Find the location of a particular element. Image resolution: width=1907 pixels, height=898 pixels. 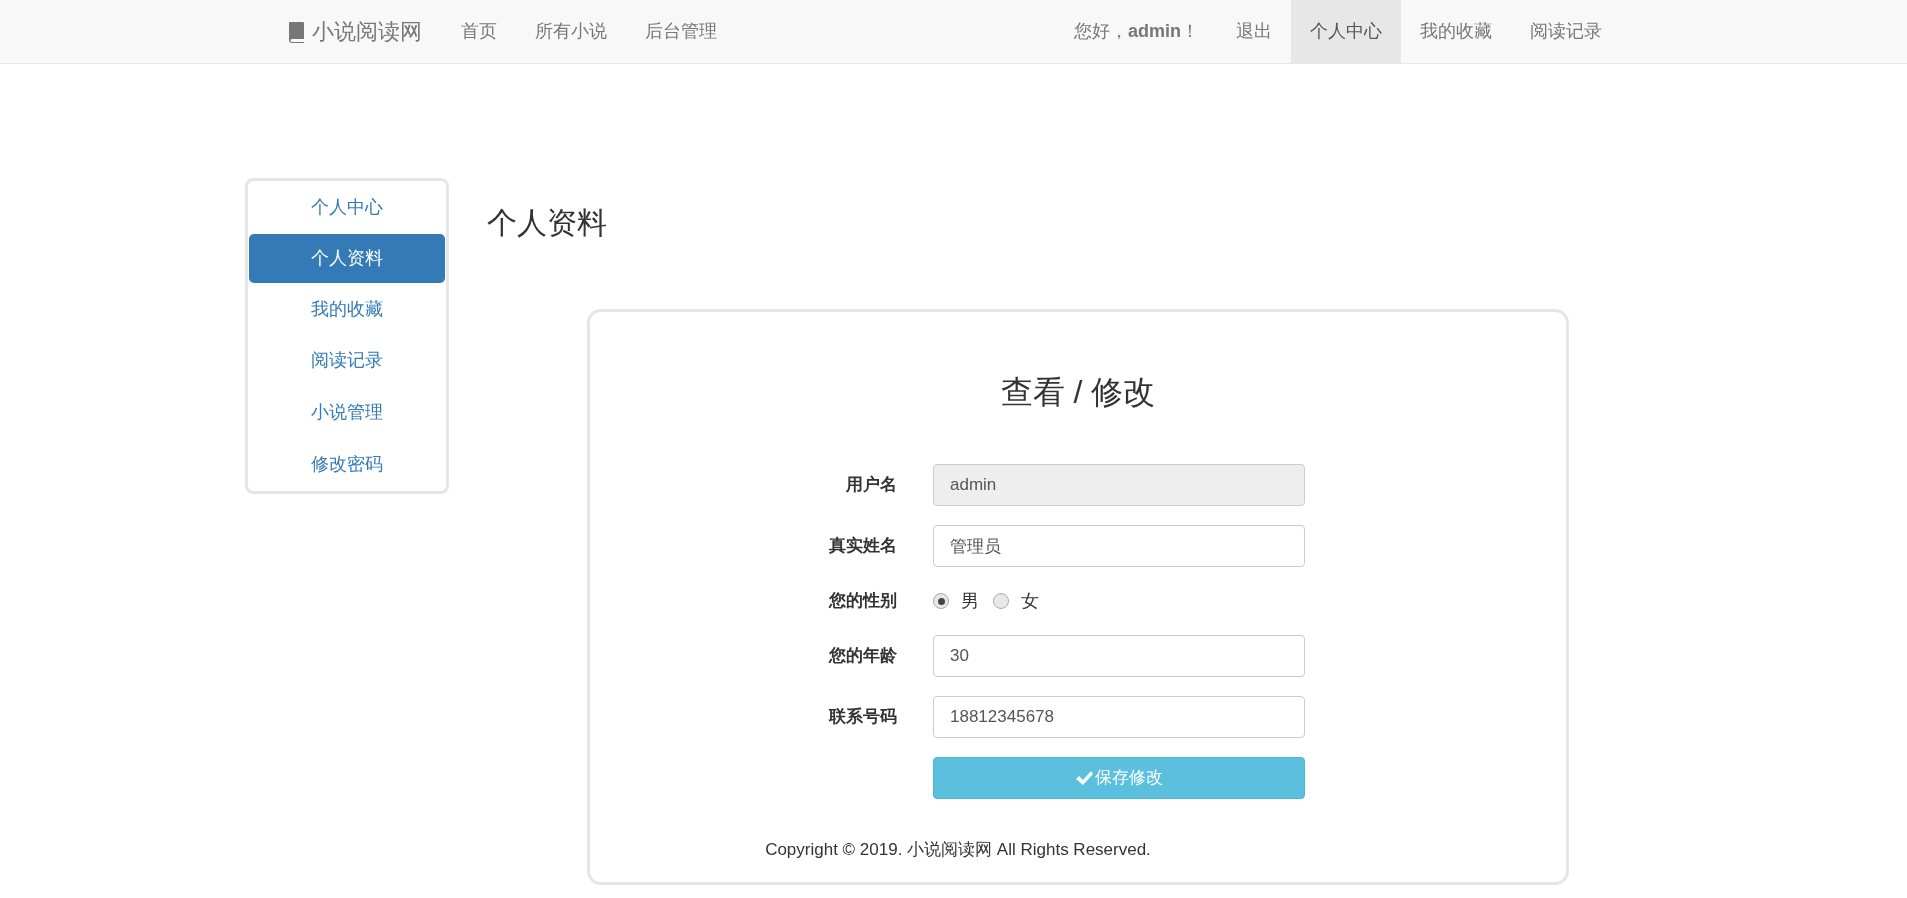

field-label: 您的性别 is located at coordinates (862, 601).